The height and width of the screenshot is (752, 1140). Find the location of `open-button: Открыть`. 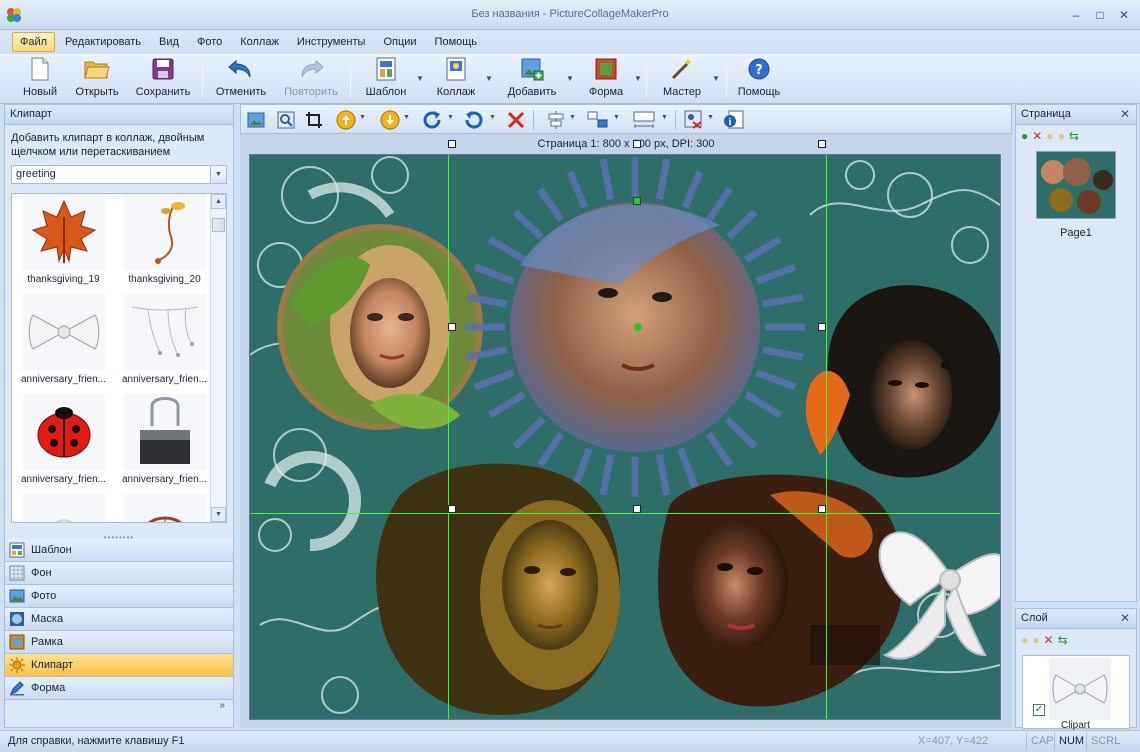

open-button: Открыть is located at coordinates (97, 79).